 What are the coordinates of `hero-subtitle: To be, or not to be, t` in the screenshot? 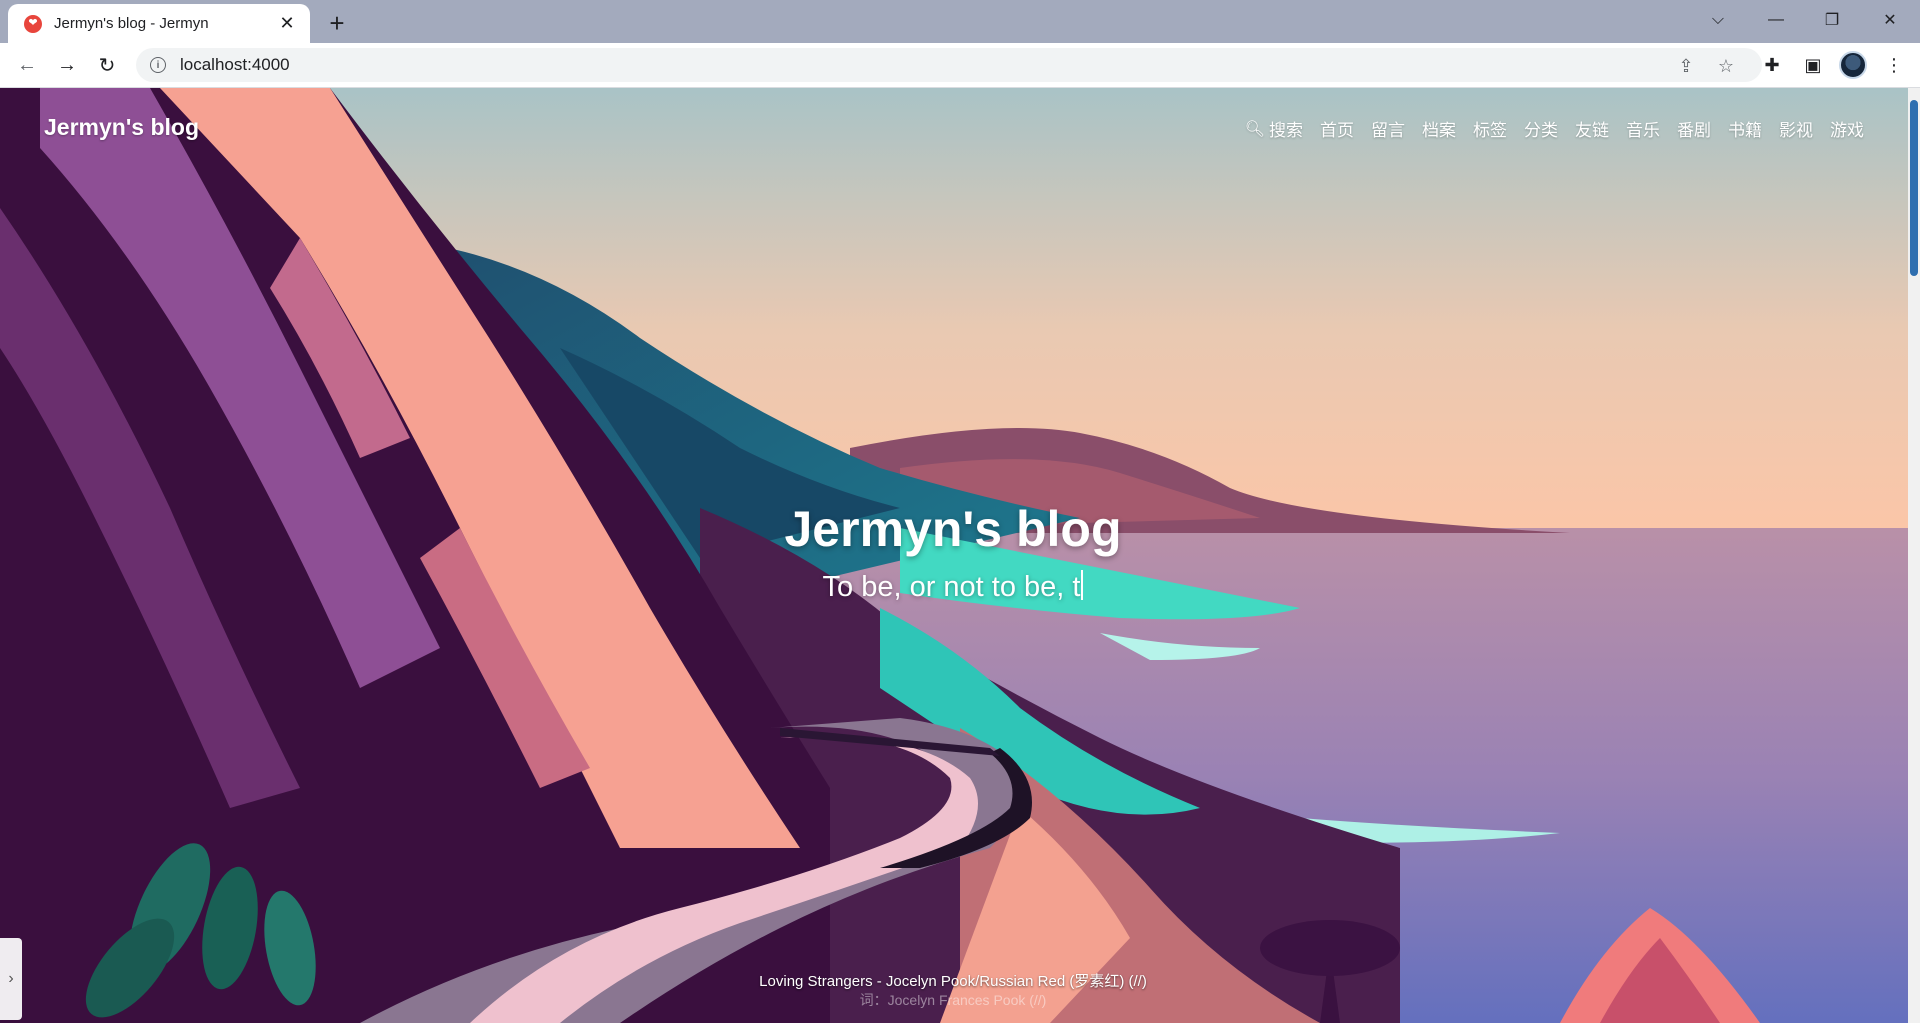 It's located at (953, 587).